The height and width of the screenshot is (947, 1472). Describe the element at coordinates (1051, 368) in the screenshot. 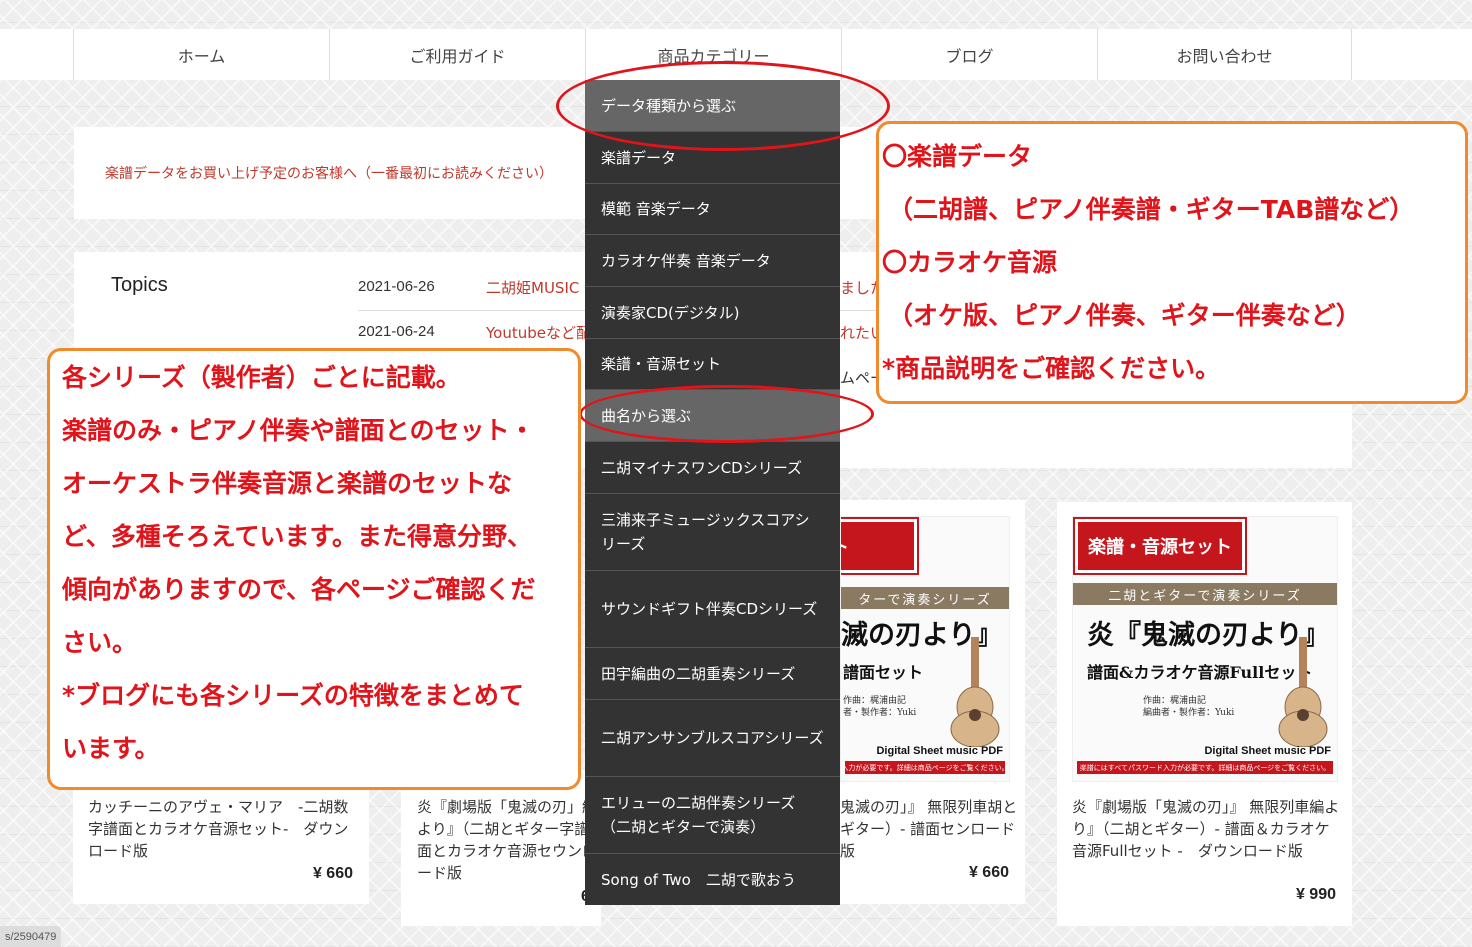

I see `callout-line: *商品説明をご確認ください。` at that location.